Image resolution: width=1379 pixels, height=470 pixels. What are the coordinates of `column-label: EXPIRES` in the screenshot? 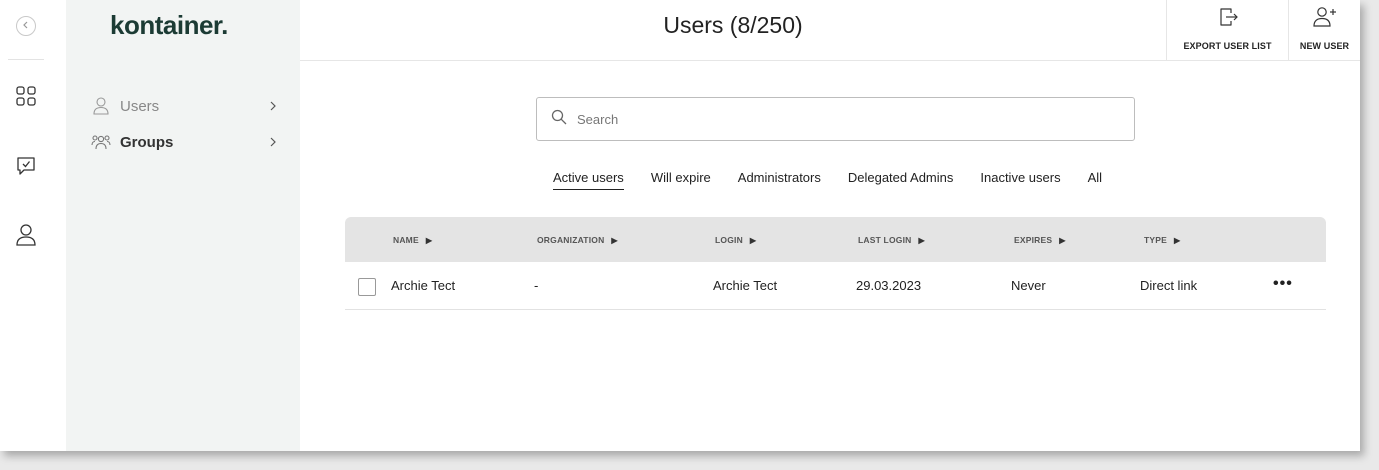 It's located at (1033, 240).